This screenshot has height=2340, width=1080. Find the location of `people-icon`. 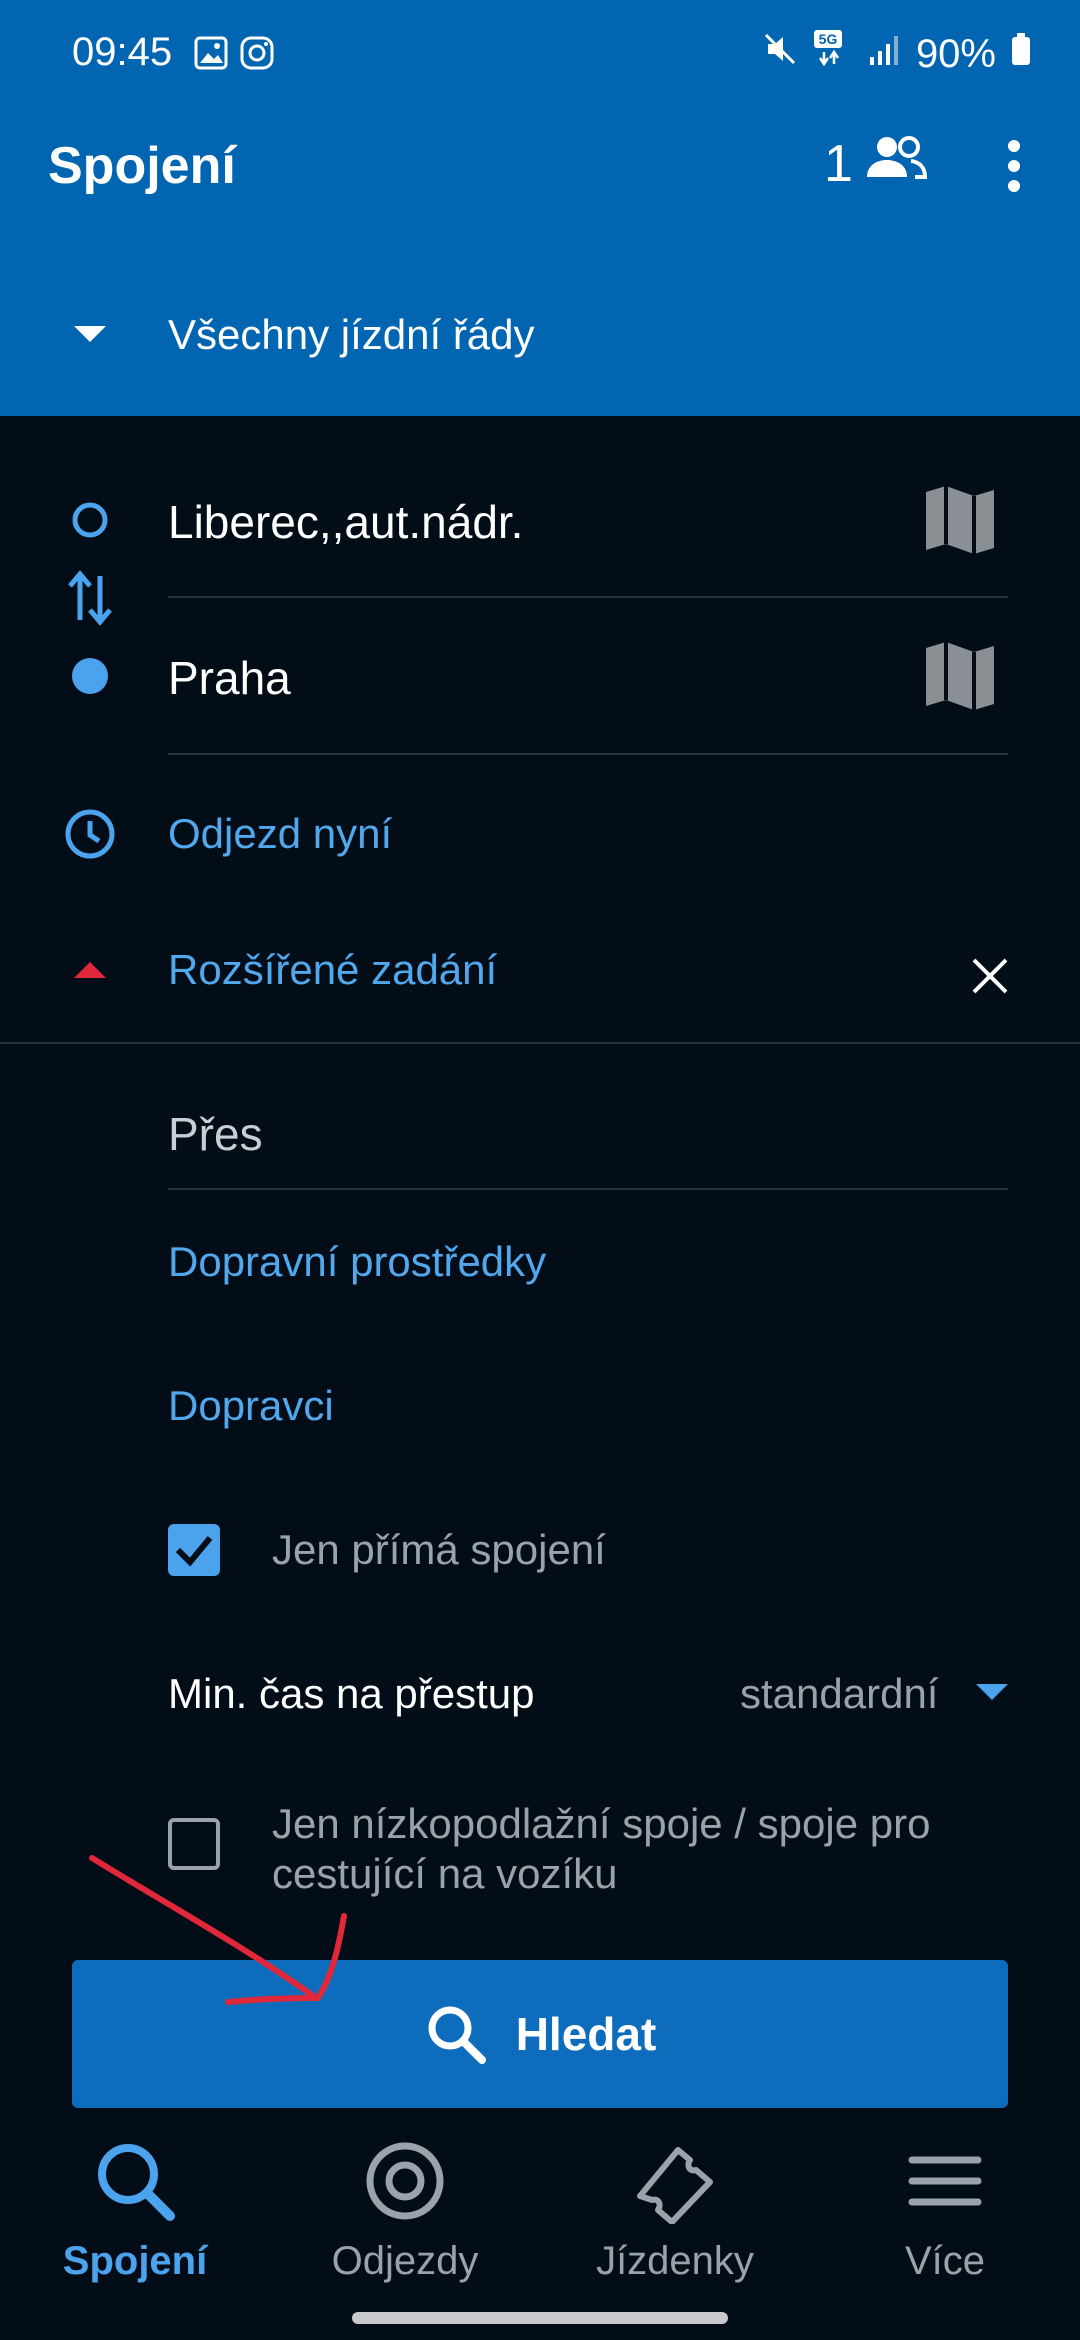

people-icon is located at coordinates (896, 164).